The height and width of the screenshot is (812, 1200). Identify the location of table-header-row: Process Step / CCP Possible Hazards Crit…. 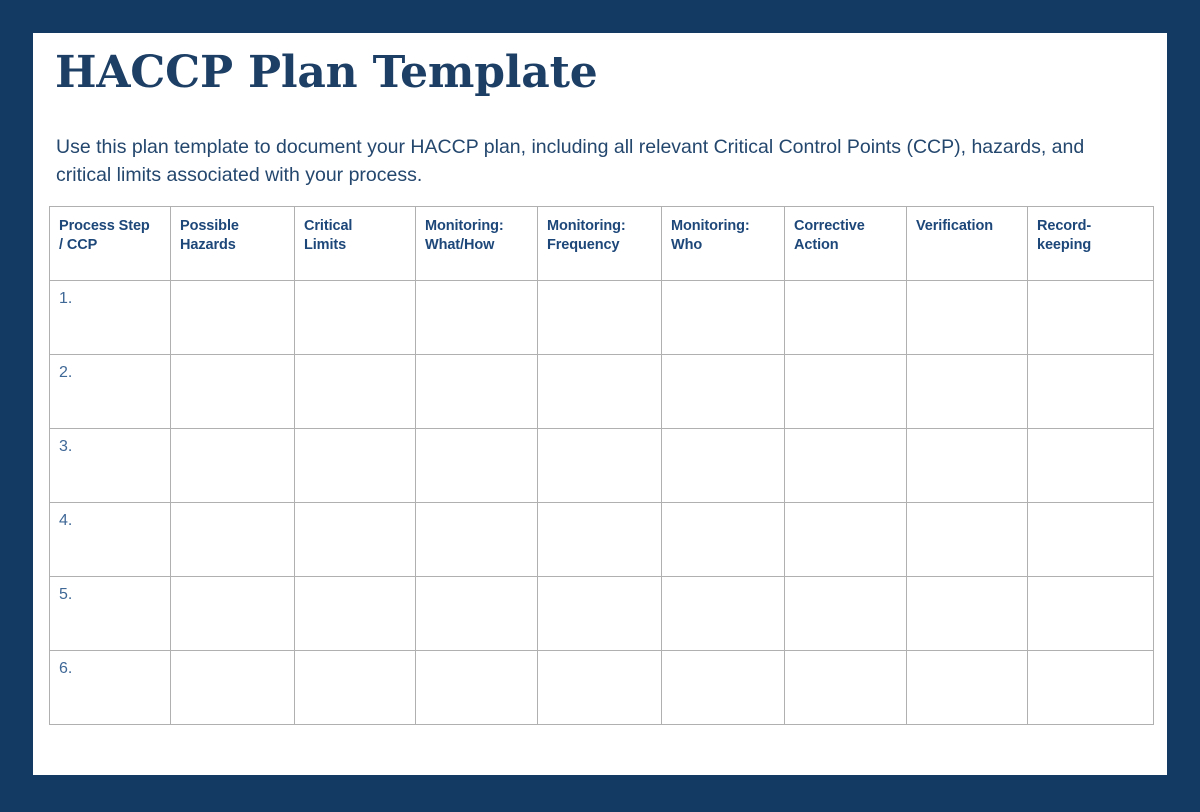
(601, 243).